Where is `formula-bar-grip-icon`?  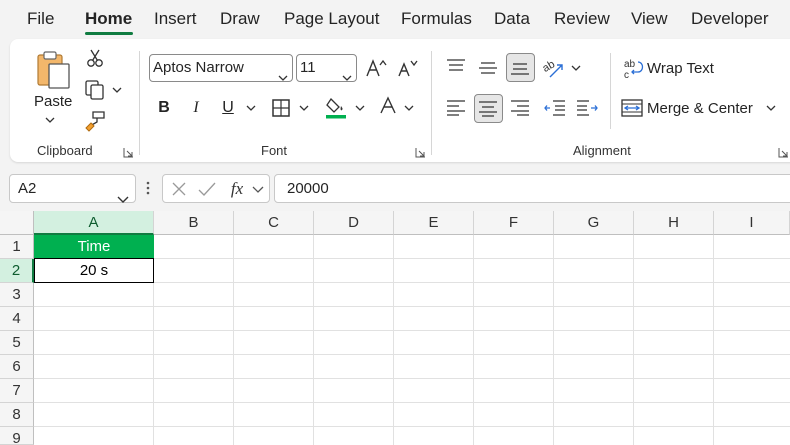
formula-bar-grip-icon is located at coordinates (148, 188).